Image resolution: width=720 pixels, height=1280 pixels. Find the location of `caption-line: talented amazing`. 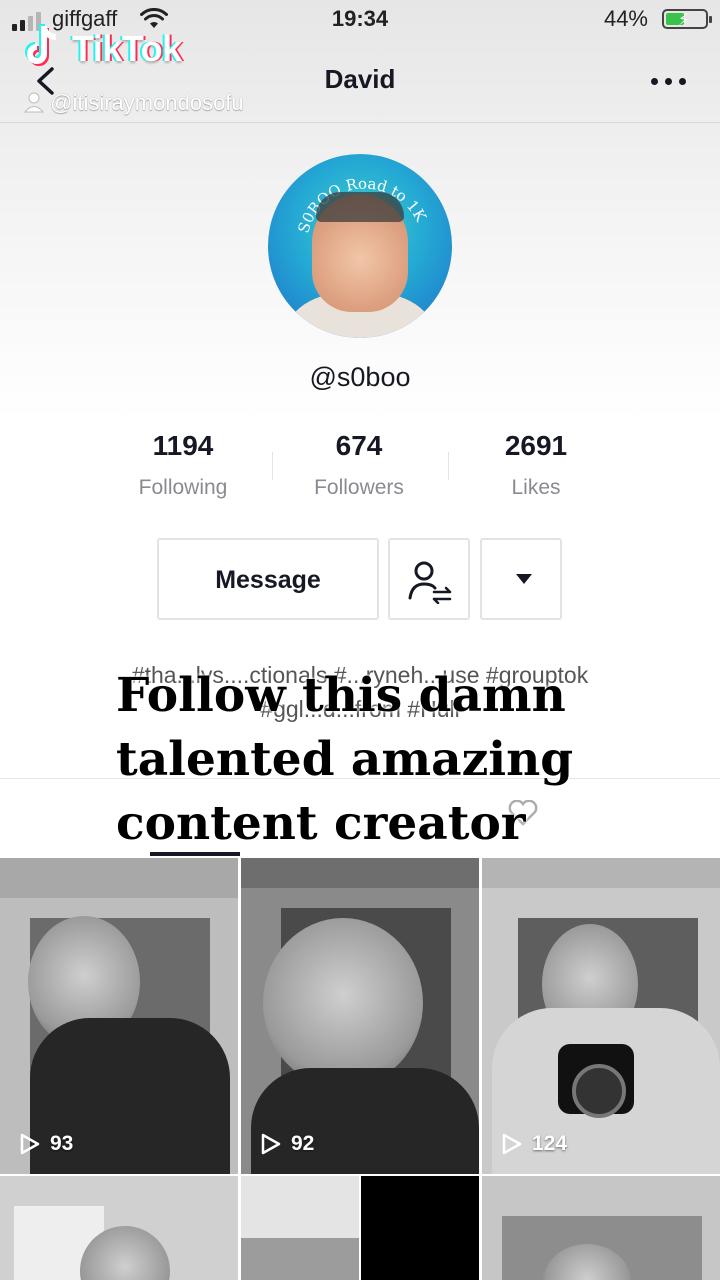

caption-line: talented amazing is located at coordinates (345, 759).